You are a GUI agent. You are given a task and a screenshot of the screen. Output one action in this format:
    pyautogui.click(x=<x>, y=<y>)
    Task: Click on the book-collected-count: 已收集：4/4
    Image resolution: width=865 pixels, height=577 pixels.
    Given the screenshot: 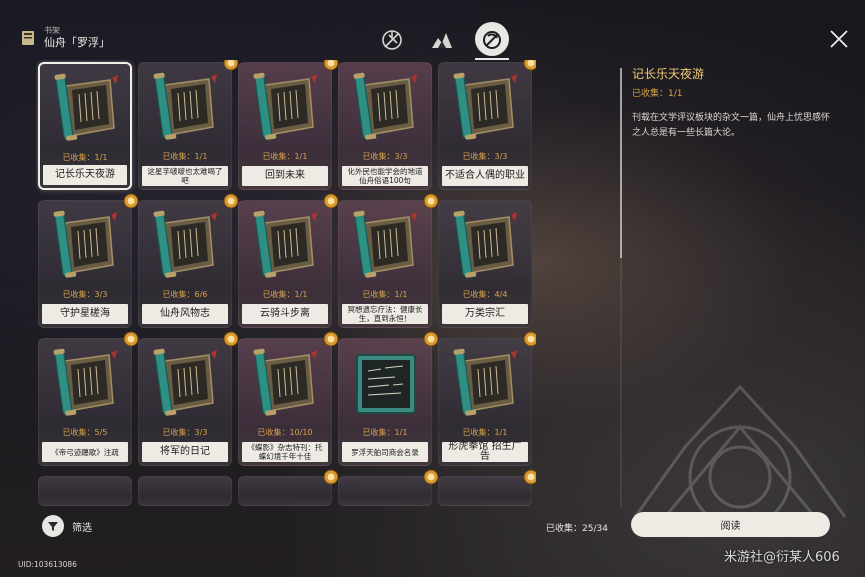 What is the action you would take?
    pyautogui.click(x=485, y=294)
    